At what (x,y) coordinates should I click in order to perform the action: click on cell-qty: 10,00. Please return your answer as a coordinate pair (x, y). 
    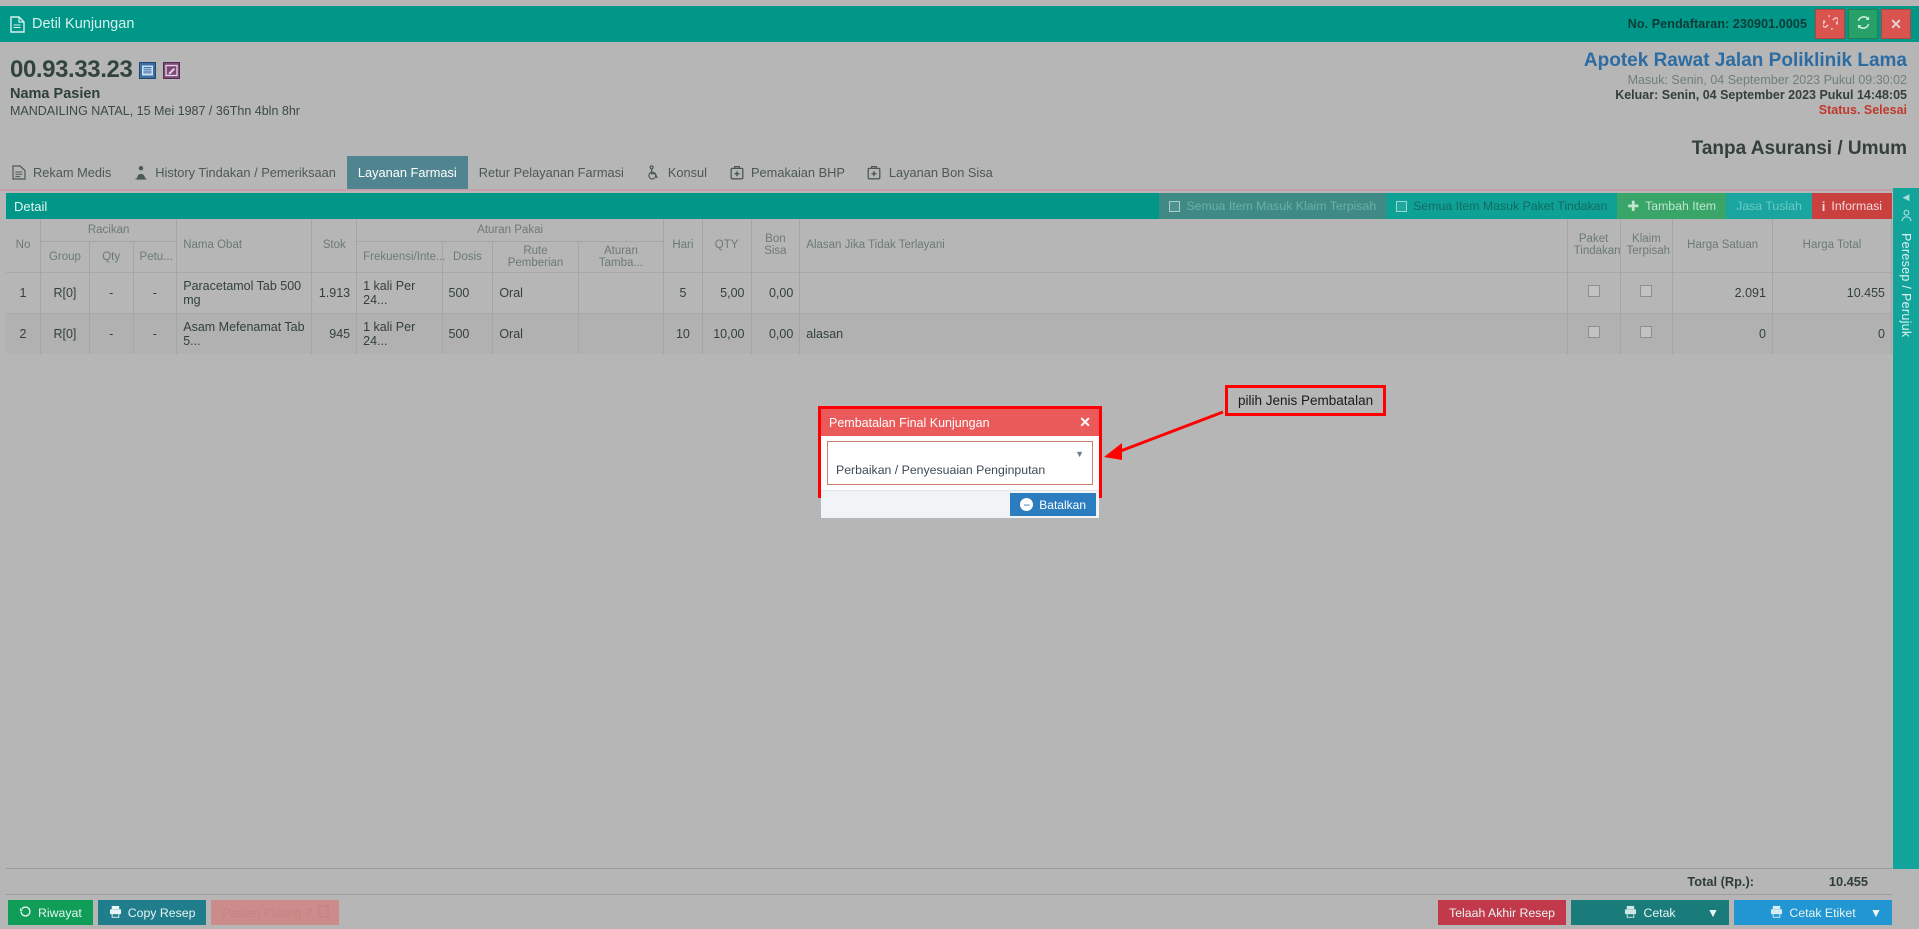
    Looking at the image, I should click on (727, 333).